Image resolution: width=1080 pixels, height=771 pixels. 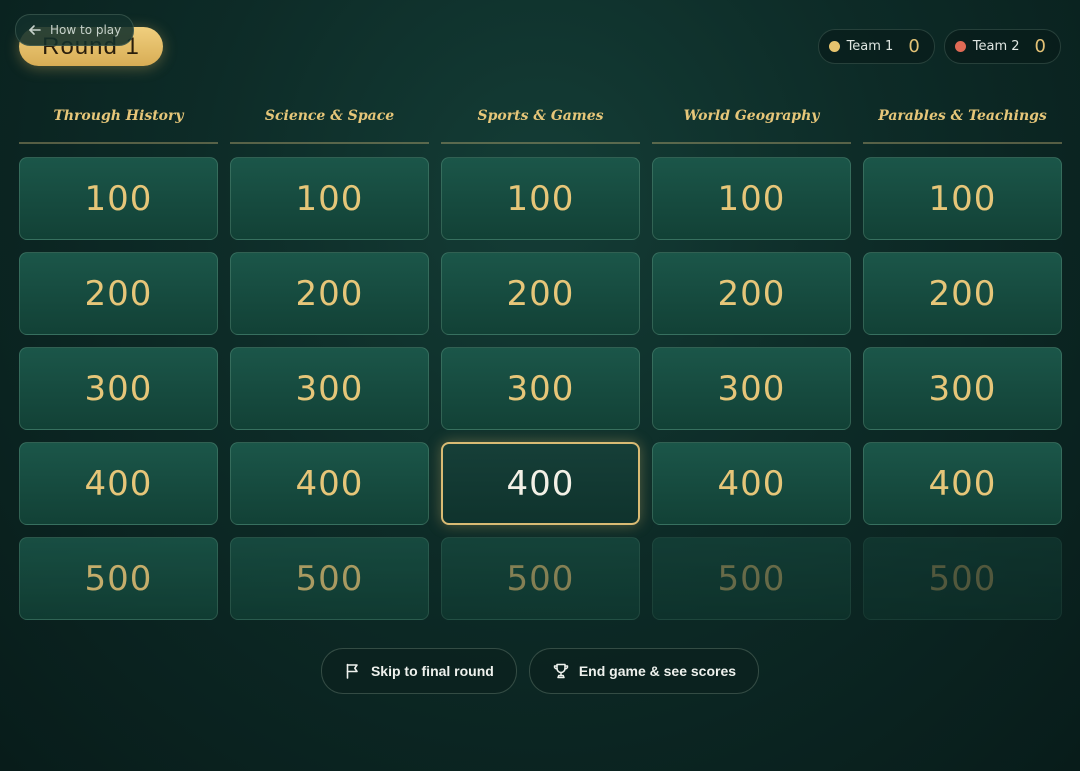 I want to click on category-header: Science & Space, so click(x=329, y=116).